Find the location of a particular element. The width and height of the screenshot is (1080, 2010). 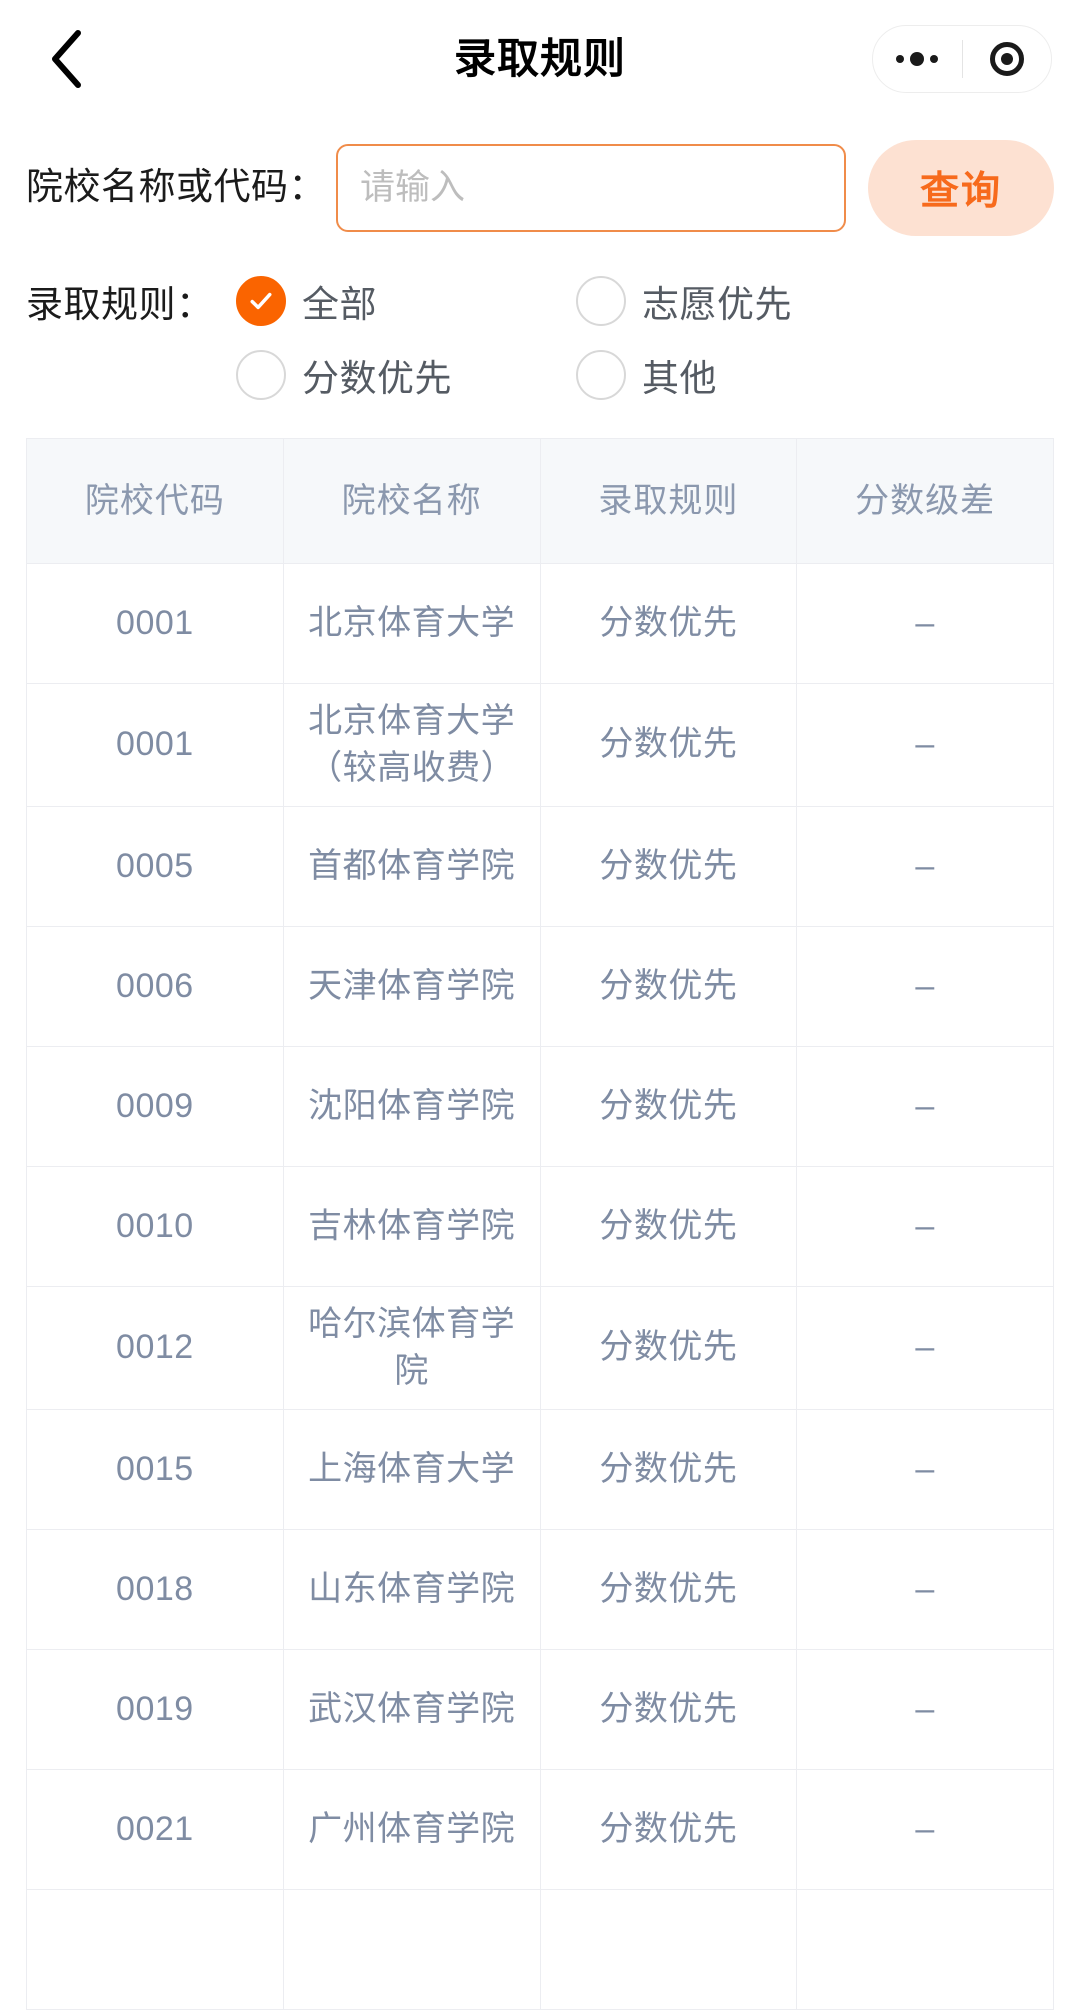

back-button is located at coordinates (66, 59).